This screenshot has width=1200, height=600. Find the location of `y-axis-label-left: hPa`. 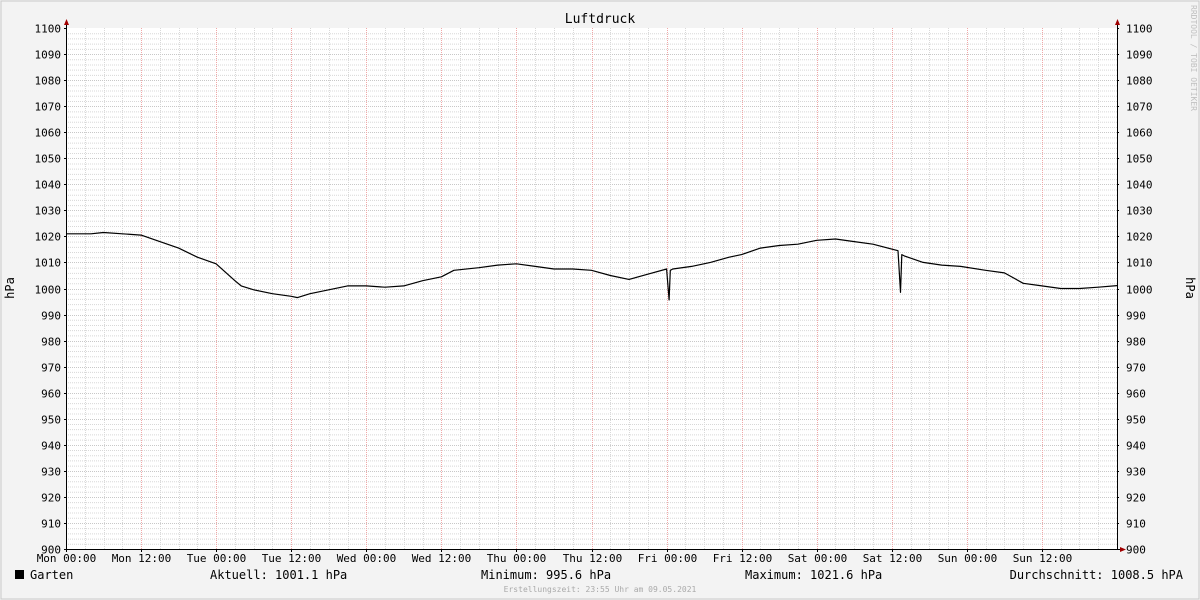

y-axis-label-left: hPa is located at coordinates (10, 288).